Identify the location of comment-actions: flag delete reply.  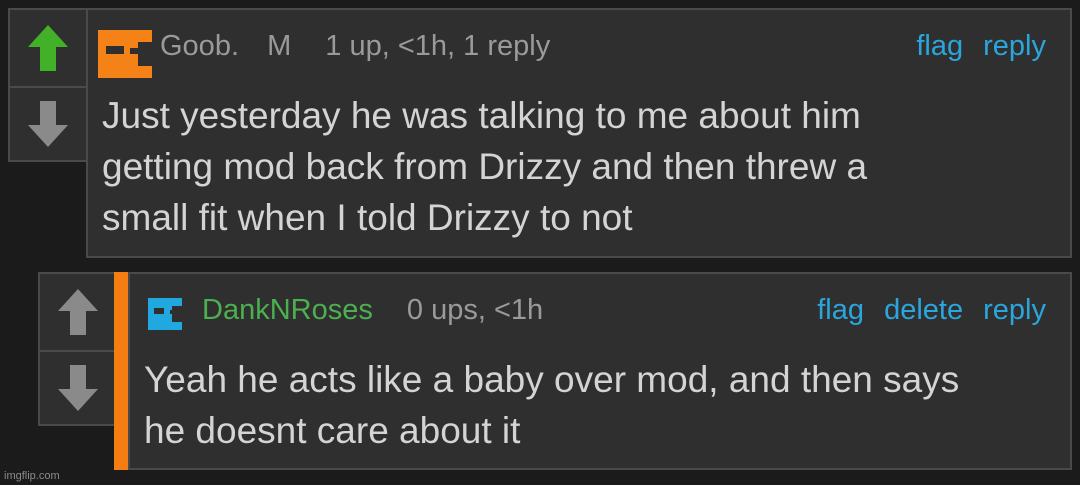
(925, 310).